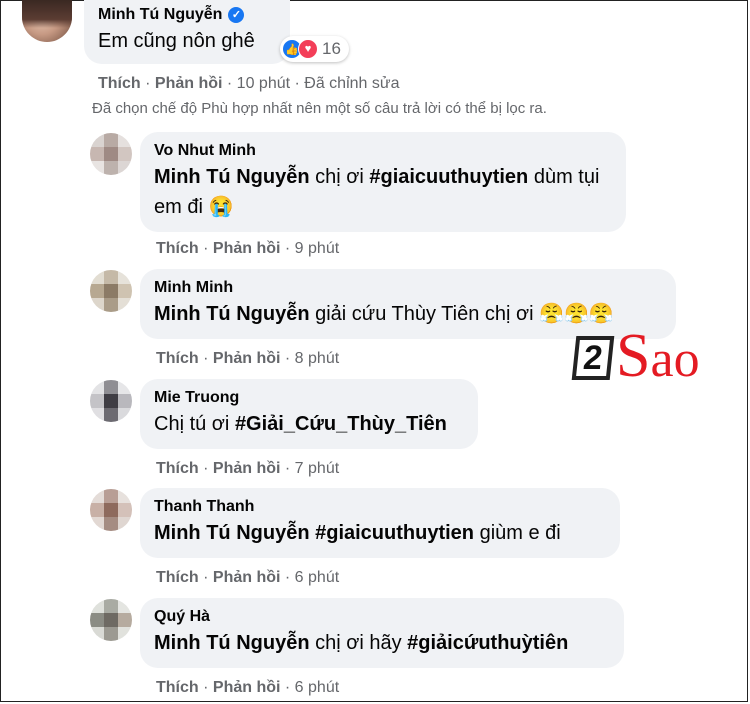  Describe the element at coordinates (675, 359) in the screenshot. I see `watermark-text: ao` at that location.